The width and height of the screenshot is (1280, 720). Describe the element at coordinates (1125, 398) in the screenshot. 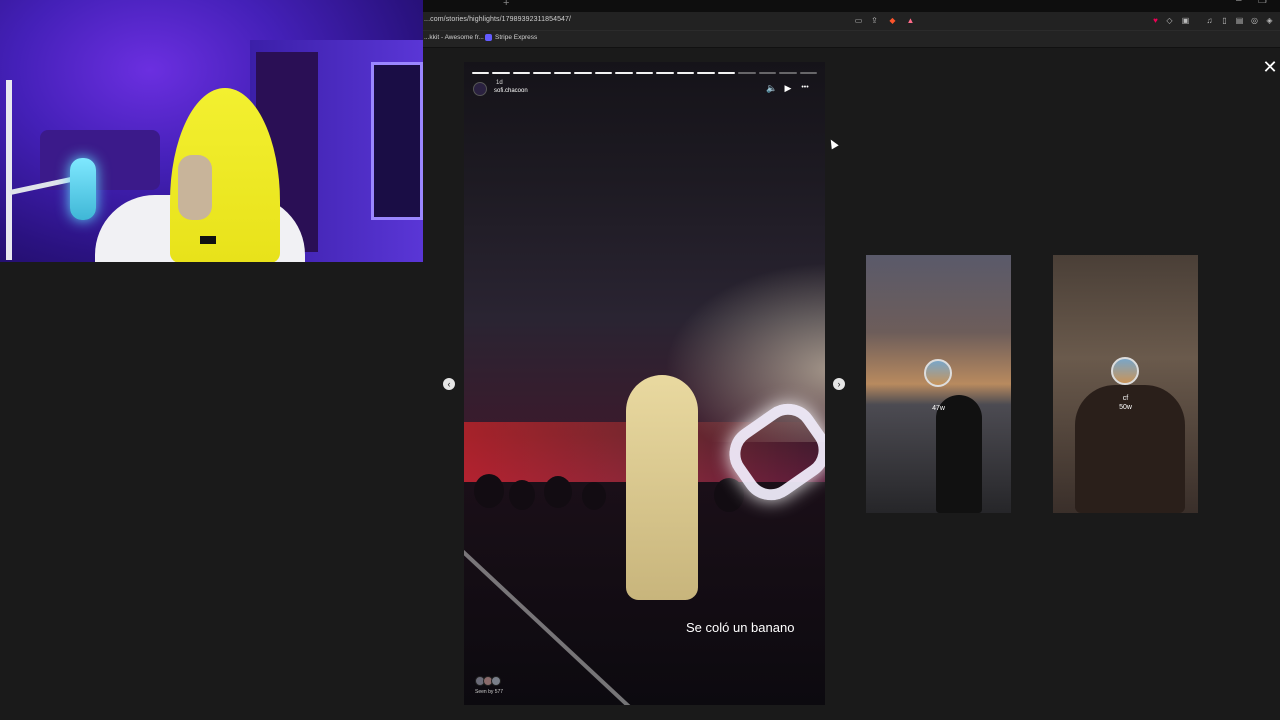

I see `preview-username: cf` at that location.